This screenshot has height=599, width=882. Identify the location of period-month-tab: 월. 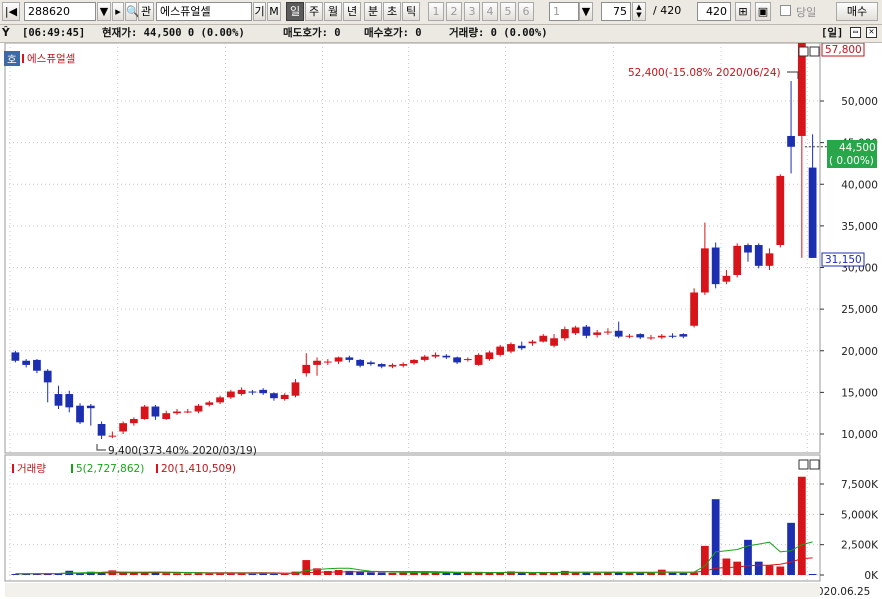
(333, 11).